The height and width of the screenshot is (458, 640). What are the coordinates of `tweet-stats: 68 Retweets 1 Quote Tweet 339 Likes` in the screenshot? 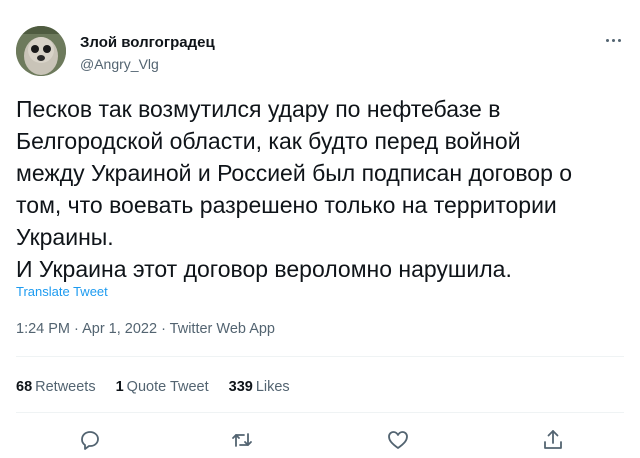 It's located at (153, 387).